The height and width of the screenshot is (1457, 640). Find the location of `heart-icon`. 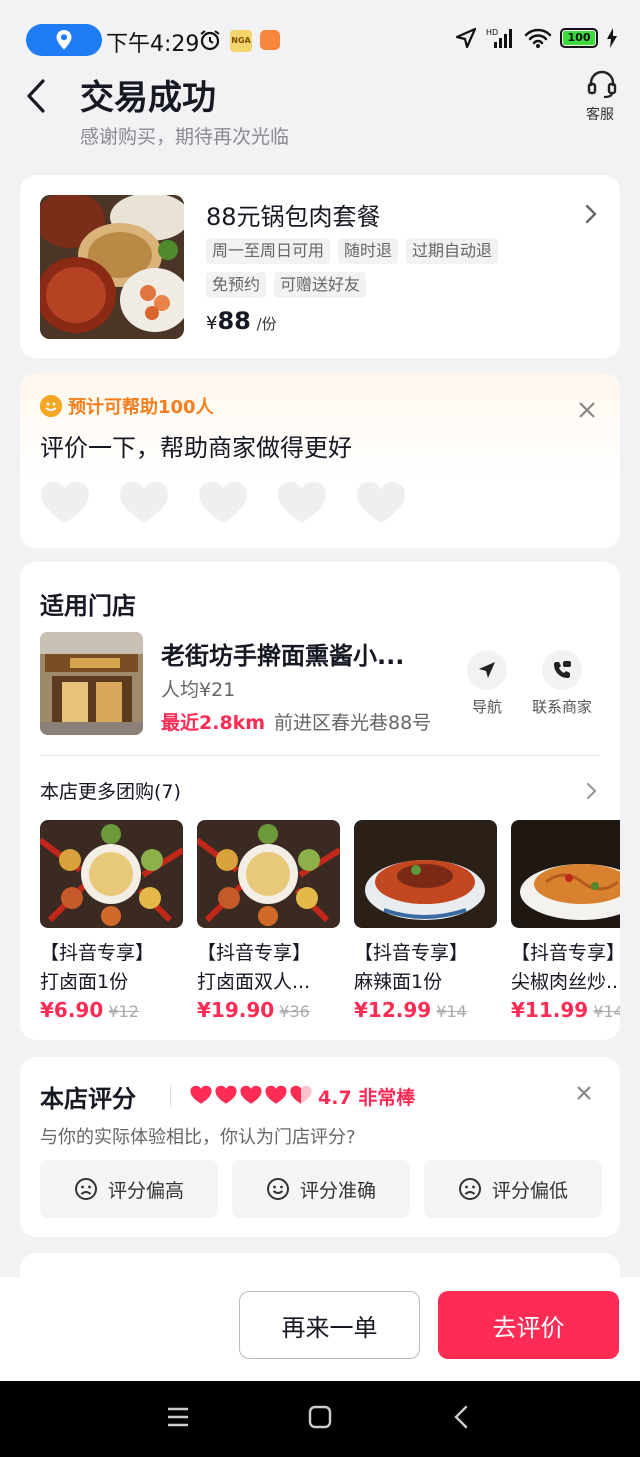

heart-icon is located at coordinates (201, 1094).